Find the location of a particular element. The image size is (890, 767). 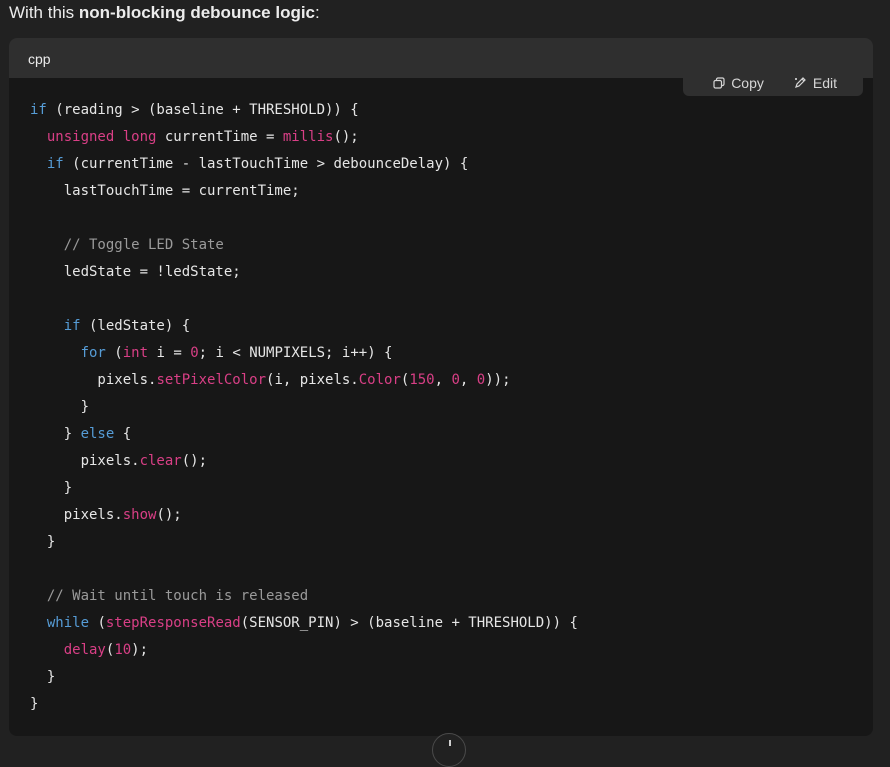

code-token: (i, pixels. is located at coordinates (312, 380).